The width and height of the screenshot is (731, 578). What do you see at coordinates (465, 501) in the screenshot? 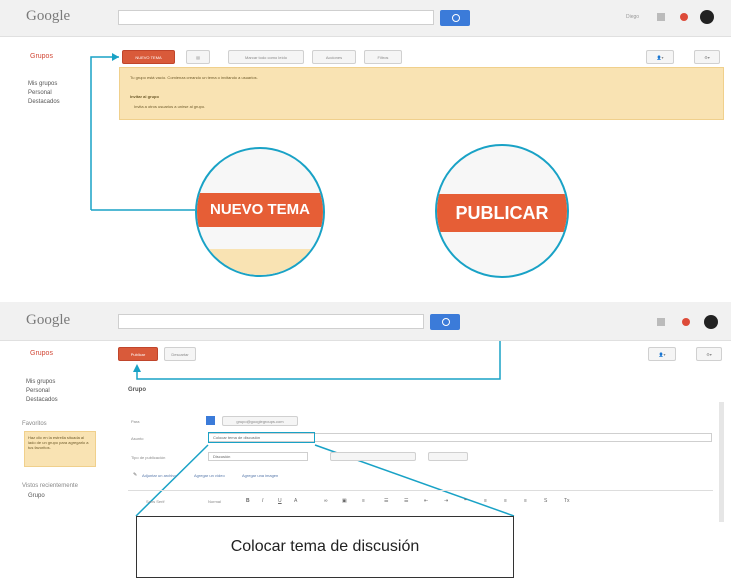
I see `quote-icon: ❝` at bounding box center [465, 501].